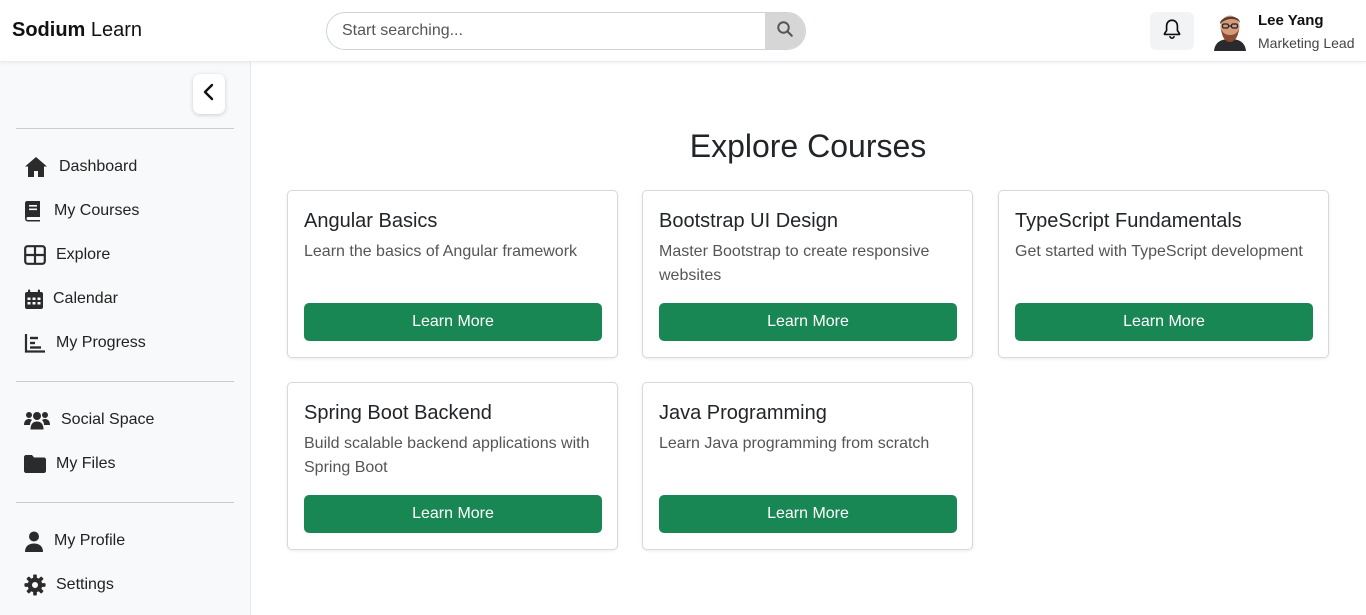 This screenshot has height=615, width=1366. I want to click on page-title: Explore Courses, so click(808, 146).